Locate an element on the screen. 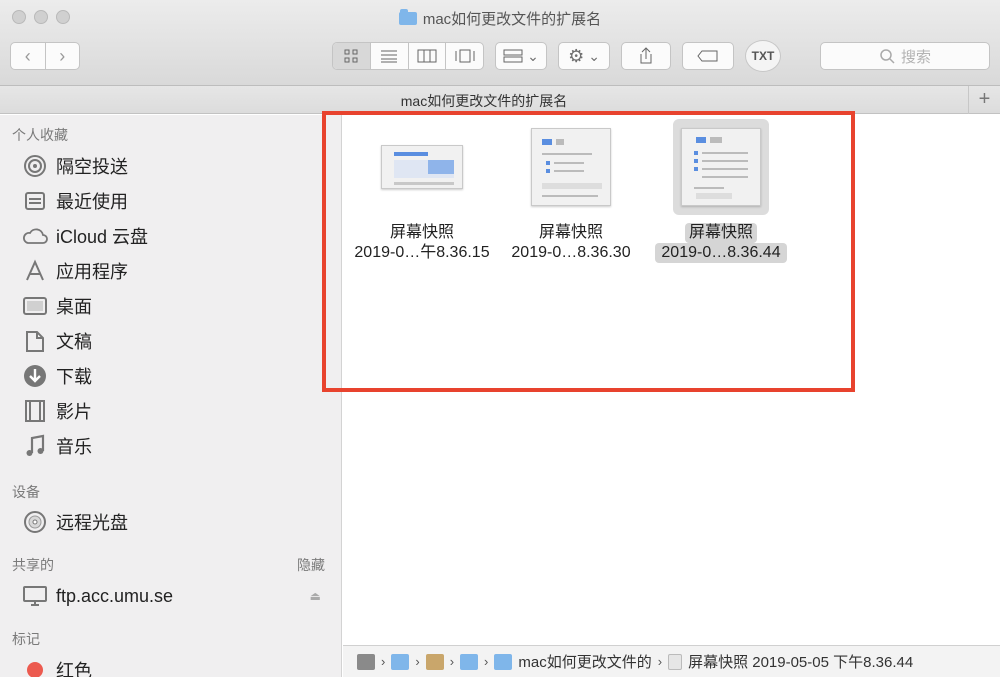  forward-button: › is located at coordinates (62, 56).